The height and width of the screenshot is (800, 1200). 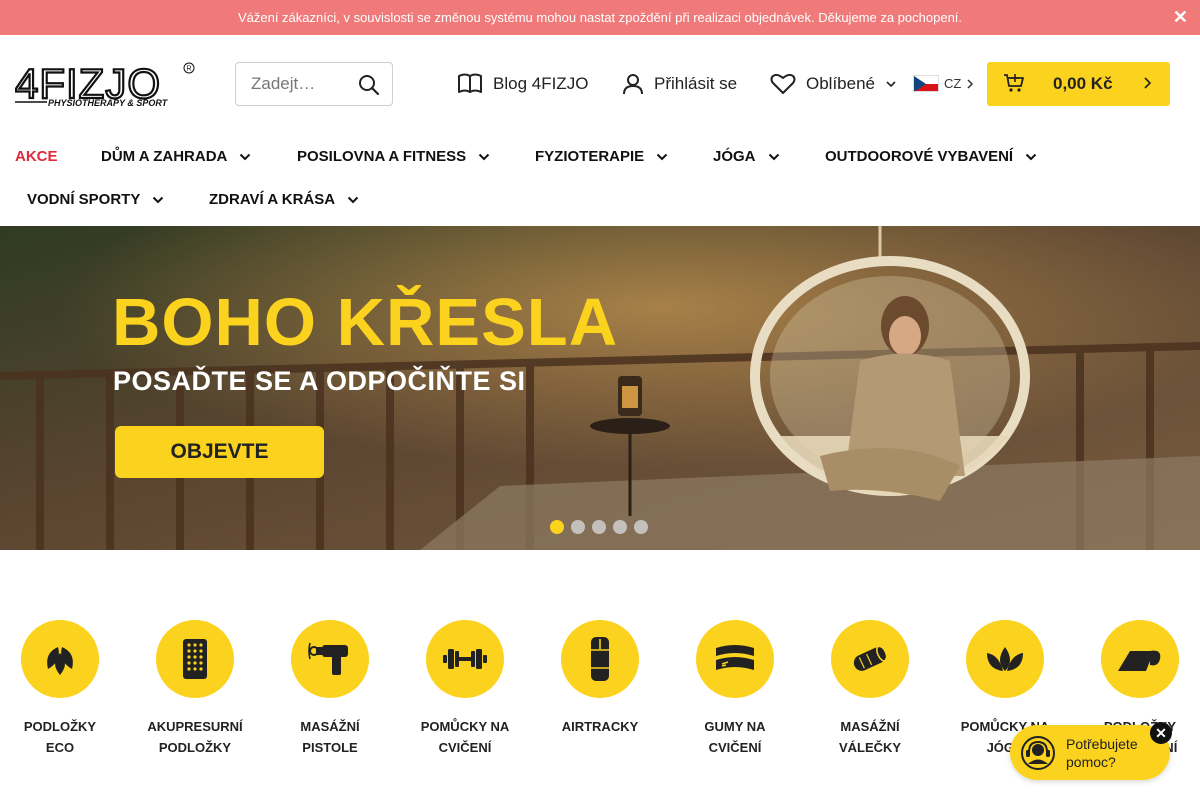 What do you see at coordinates (783, 83) in the screenshot?
I see `heart-icon` at bounding box center [783, 83].